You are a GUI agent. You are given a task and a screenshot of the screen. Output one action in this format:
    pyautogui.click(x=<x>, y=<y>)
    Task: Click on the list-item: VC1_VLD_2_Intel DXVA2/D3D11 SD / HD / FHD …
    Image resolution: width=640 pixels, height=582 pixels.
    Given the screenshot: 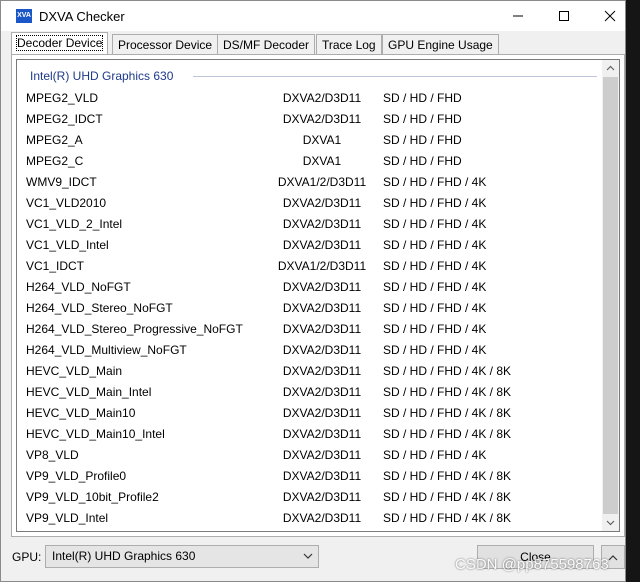 What is the action you would take?
    pyautogui.click(x=312, y=224)
    